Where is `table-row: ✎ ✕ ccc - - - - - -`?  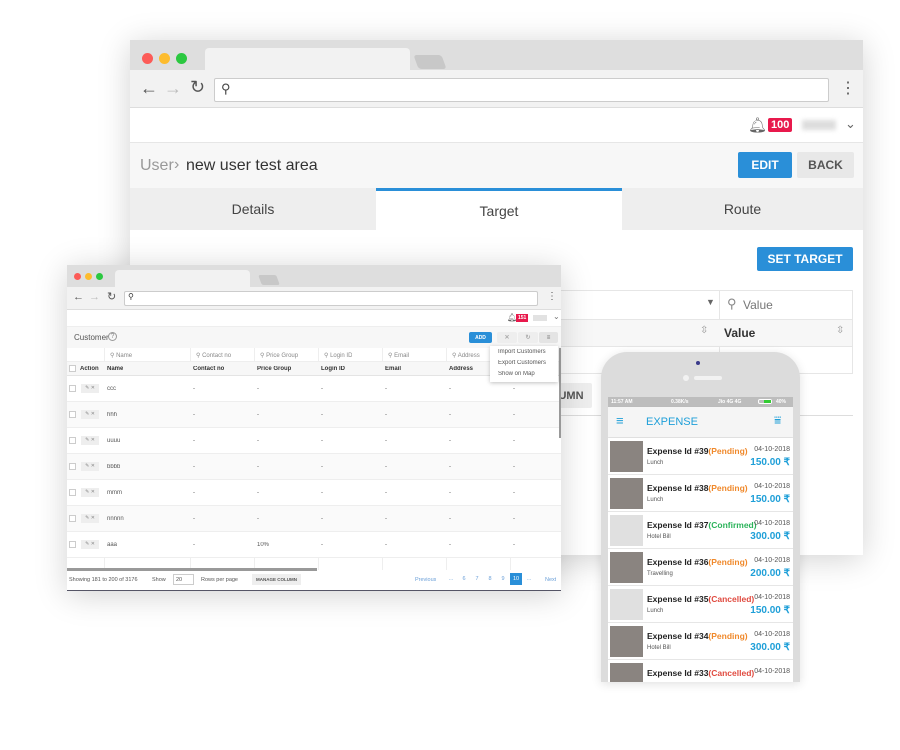
table-row: ✎ ✕ ccc - - - - - - is located at coordinates (314, 389).